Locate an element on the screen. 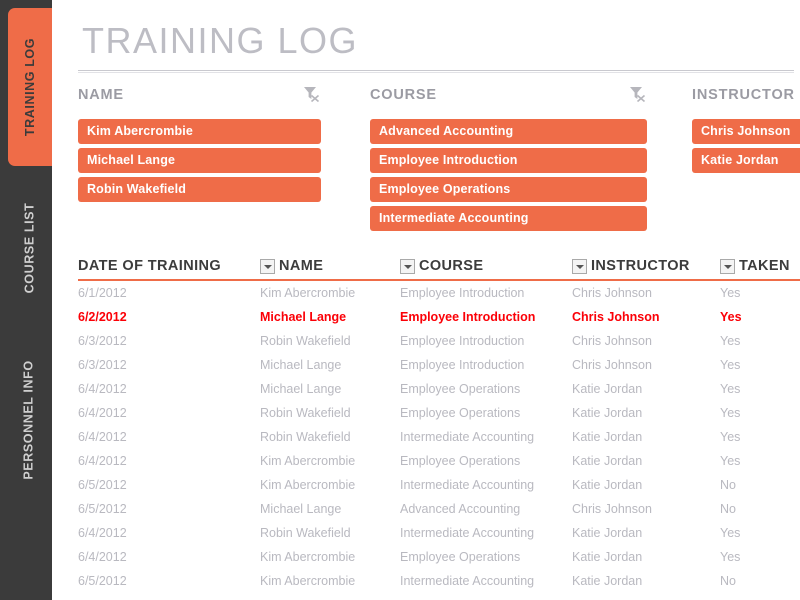 Image resolution: width=800 pixels, height=600 pixels. sidebar-tab-training-log-label: TRAINING LOG is located at coordinates (30, 87).